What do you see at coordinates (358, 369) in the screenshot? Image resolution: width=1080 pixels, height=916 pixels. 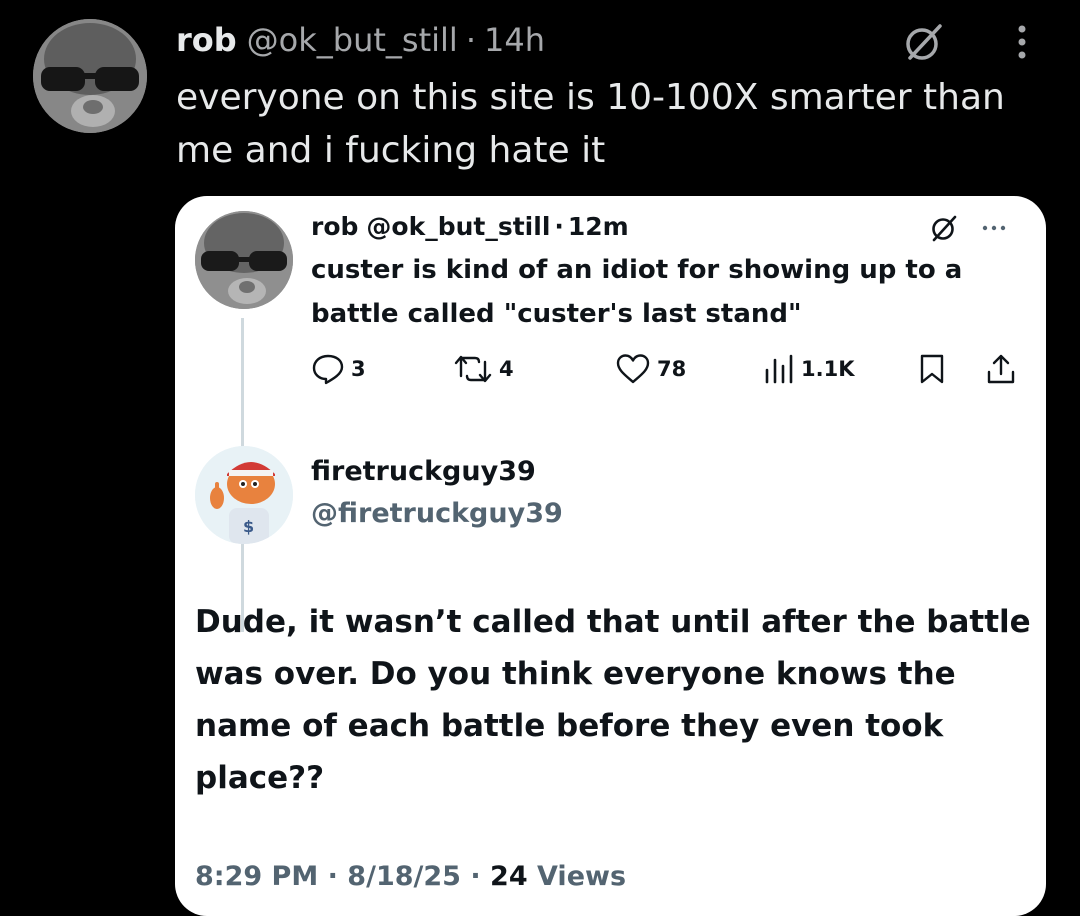 I see `reply-count: 3` at bounding box center [358, 369].